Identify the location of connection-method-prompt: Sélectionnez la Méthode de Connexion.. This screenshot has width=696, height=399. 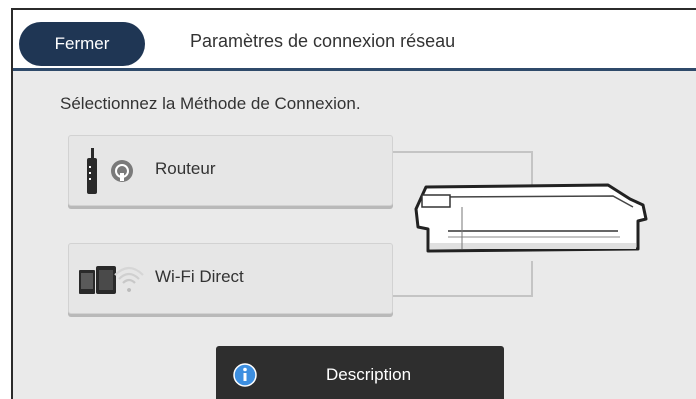
(210, 103).